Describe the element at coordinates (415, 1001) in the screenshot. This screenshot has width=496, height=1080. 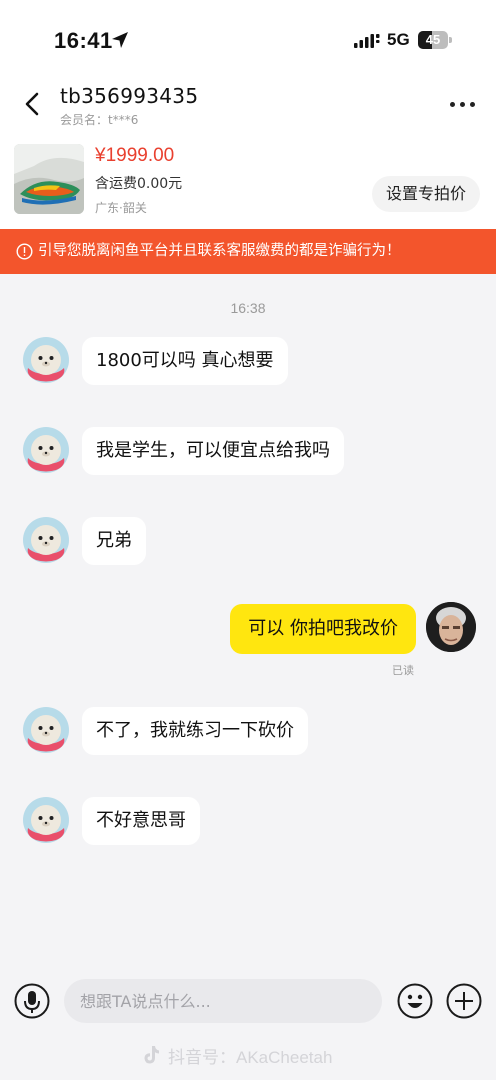
I see `smiley-icon` at that location.